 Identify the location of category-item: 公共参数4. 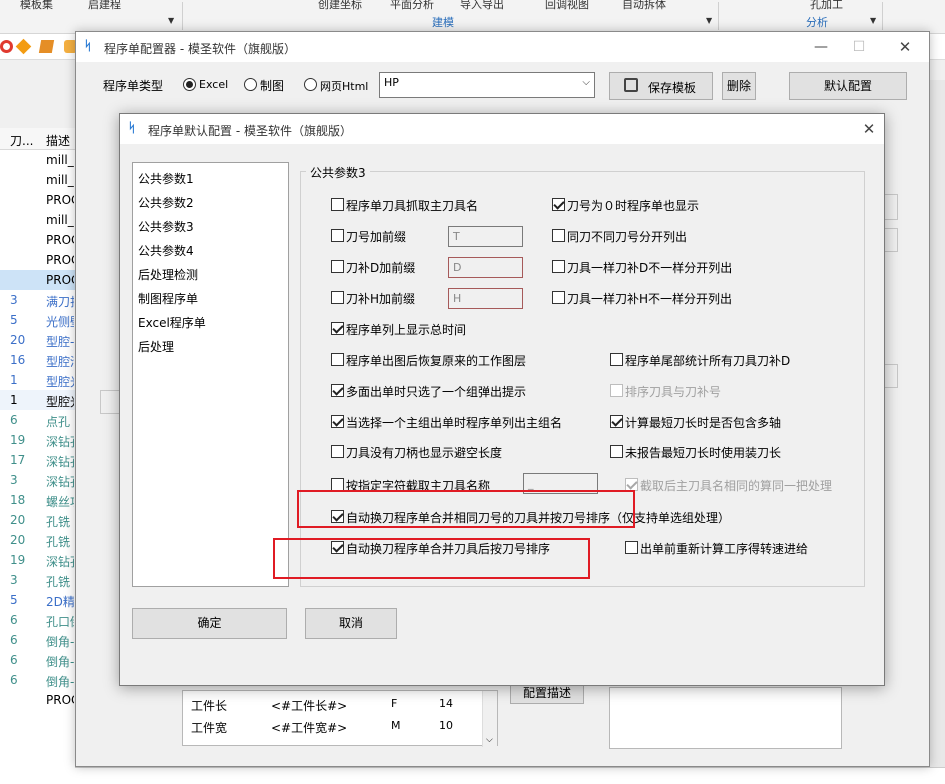
(166, 250).